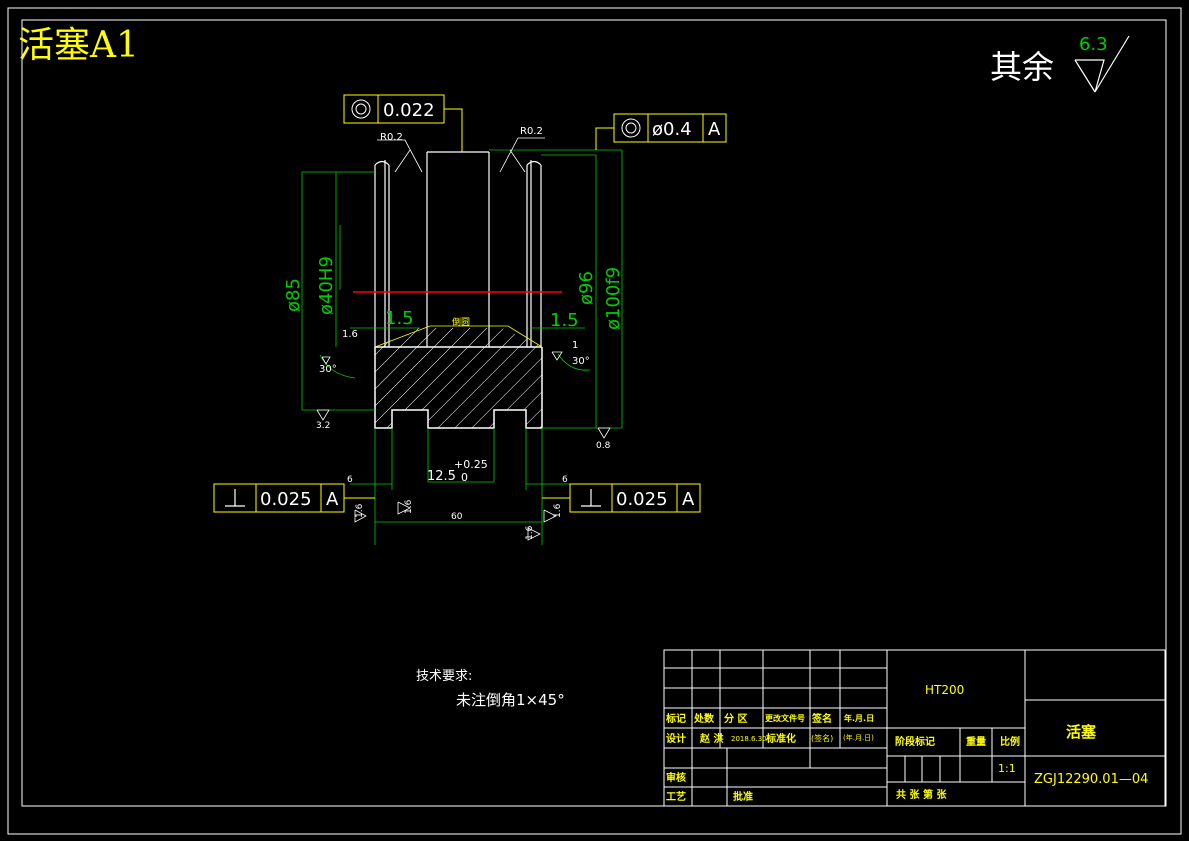  I want to click on th-sign: 签名, so click(821, 718).